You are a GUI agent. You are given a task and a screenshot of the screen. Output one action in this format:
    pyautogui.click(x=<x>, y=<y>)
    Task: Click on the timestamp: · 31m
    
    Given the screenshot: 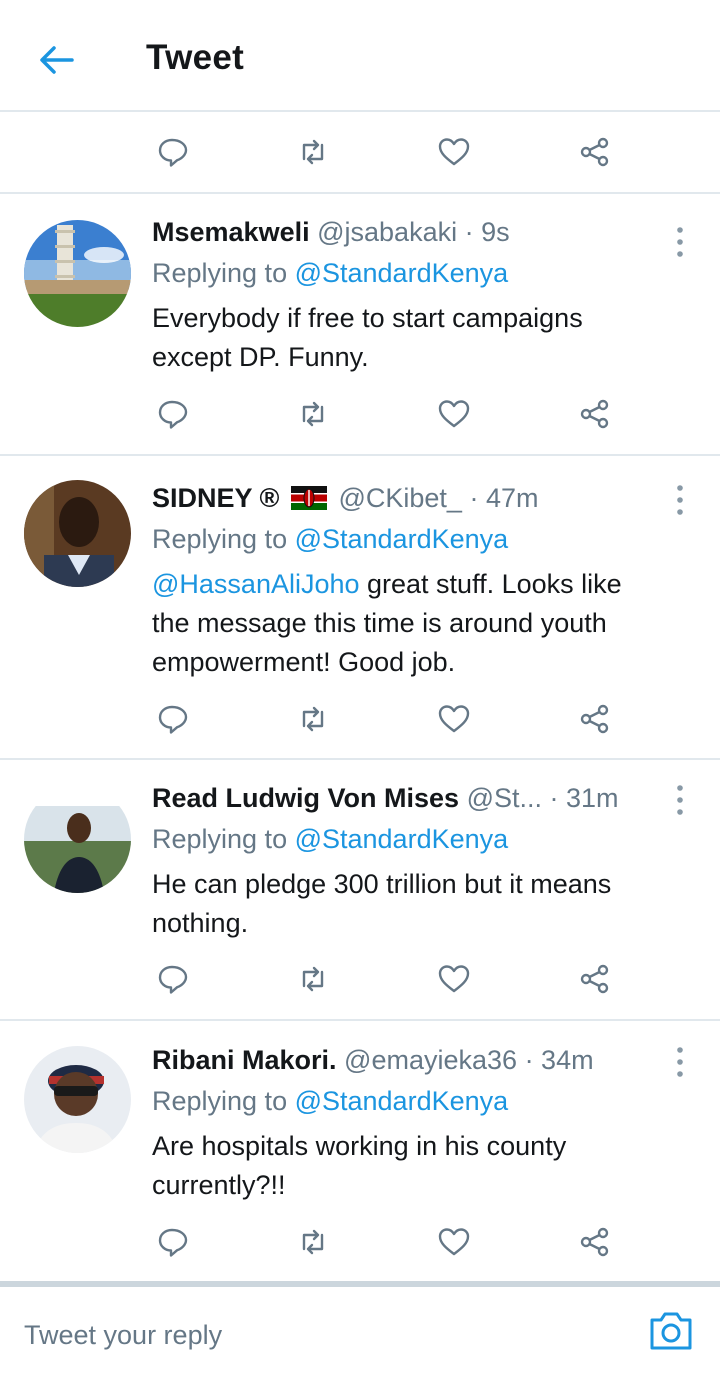 What is the action you would take?
    pyautogui.click(x=584, y=798)
    